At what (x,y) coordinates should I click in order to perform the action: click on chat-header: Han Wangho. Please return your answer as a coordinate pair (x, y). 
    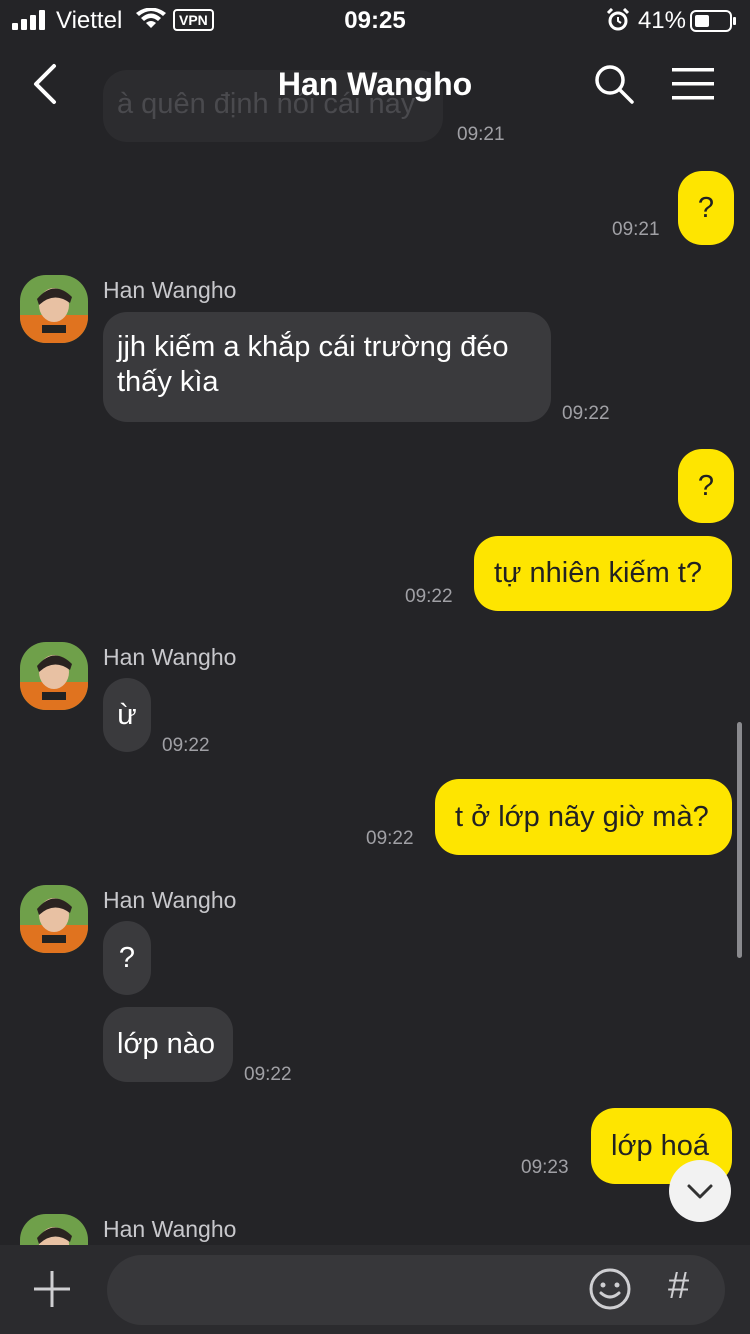
    Looking at the image, I should click on (375, 85).